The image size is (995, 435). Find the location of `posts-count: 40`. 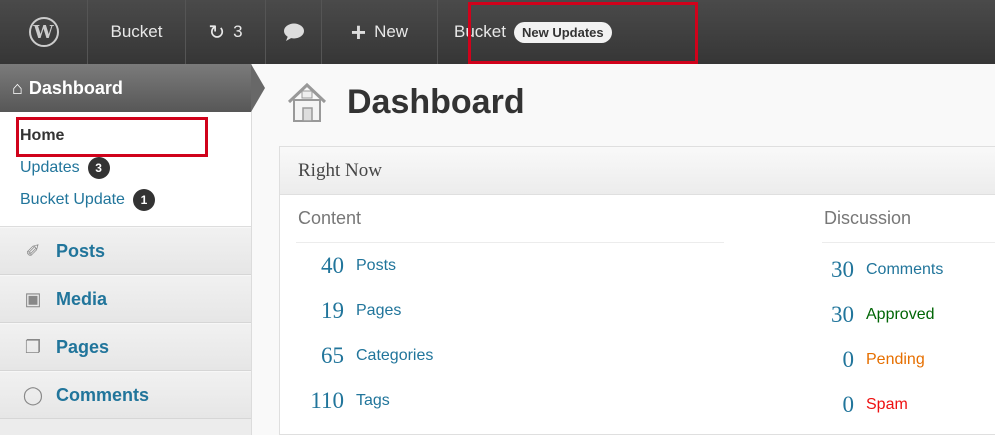

posts-count: 40 is located at coordinates (320, 266).